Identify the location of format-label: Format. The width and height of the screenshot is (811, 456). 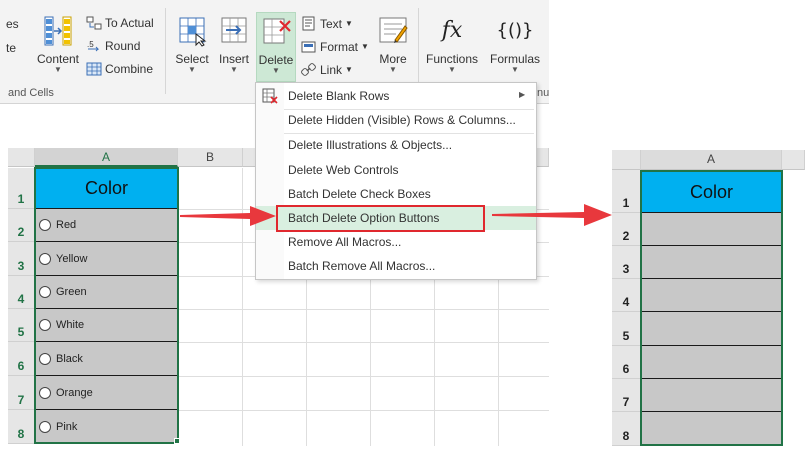
(339, 46).